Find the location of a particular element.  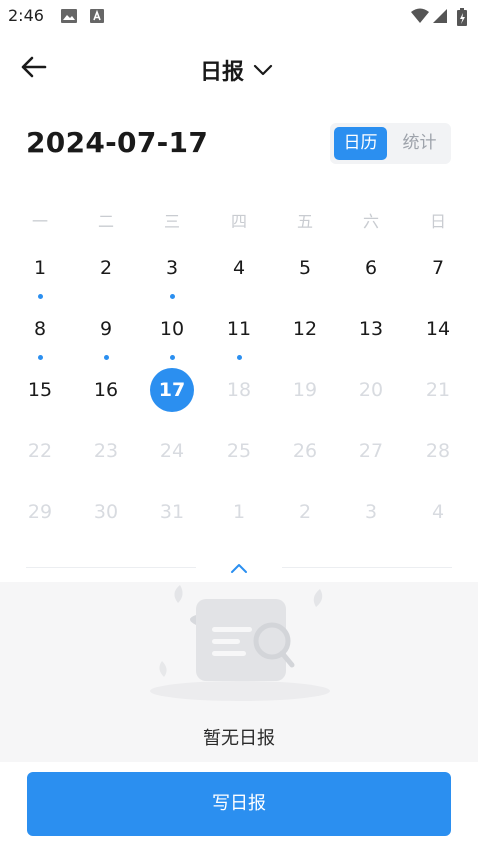

calendar-day: 10 is located at coordinates (172, 329).